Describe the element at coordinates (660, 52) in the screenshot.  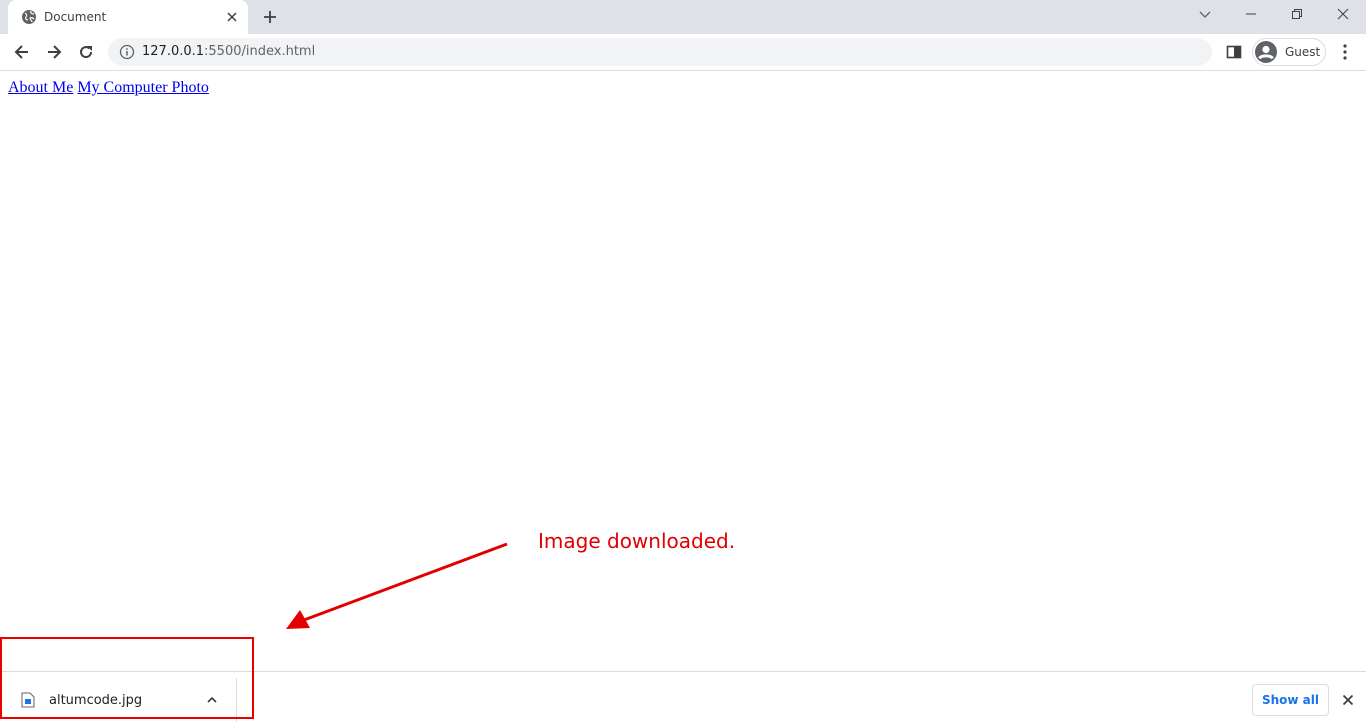
I see `address-bar: 127.0.0.1:5500/index.html` at that location.